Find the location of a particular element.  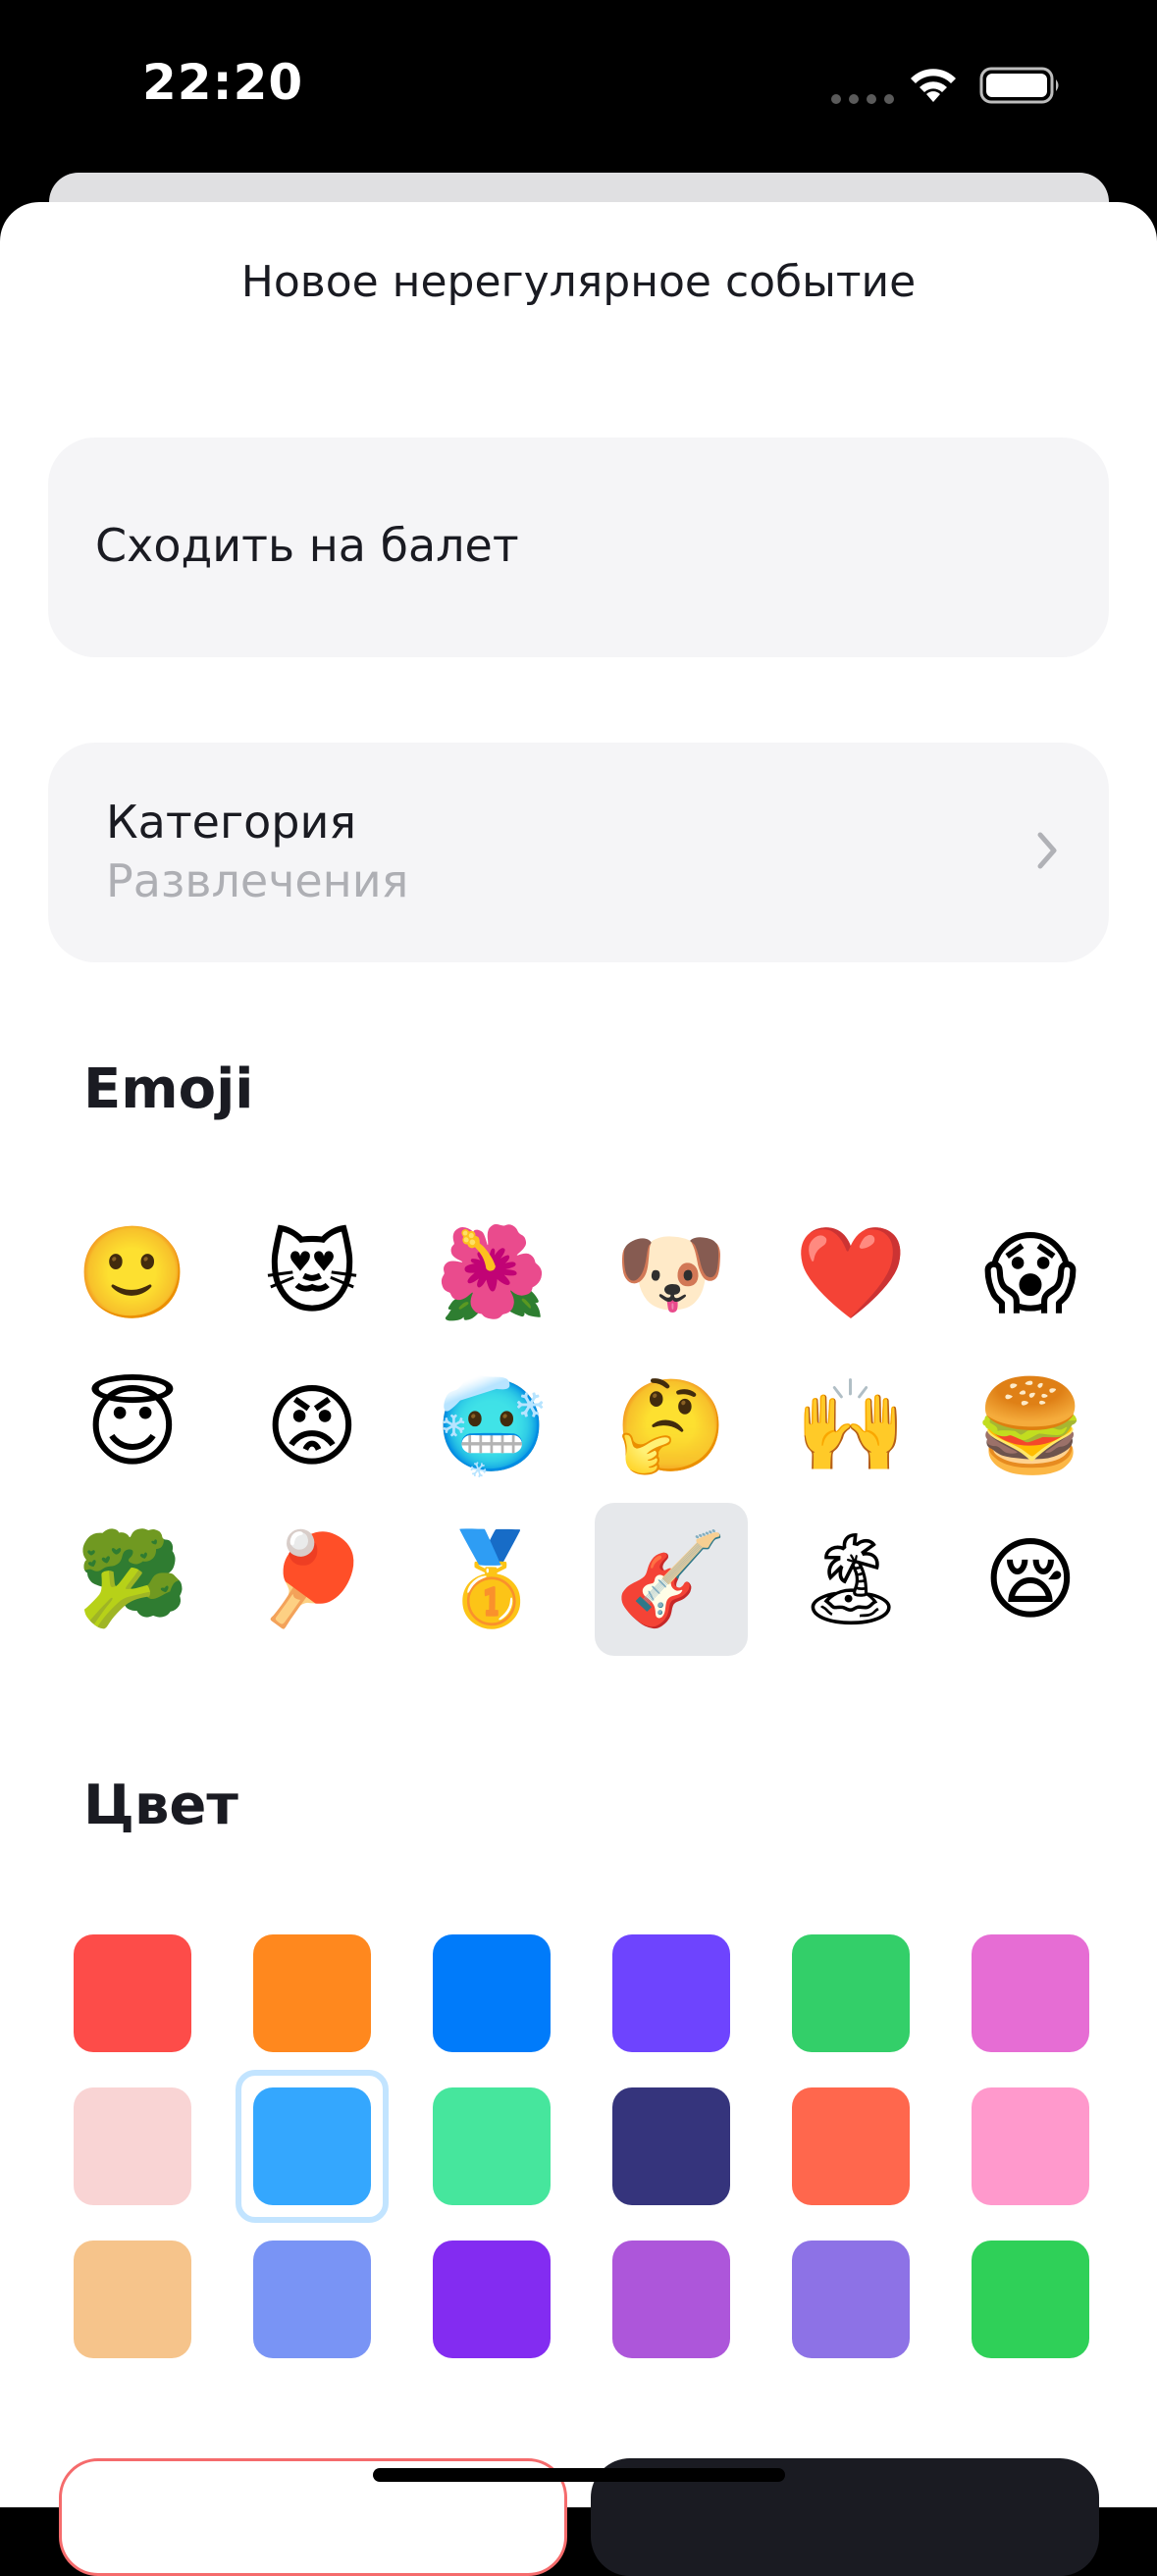

wifi-icon is located at coordinates (934, 85).